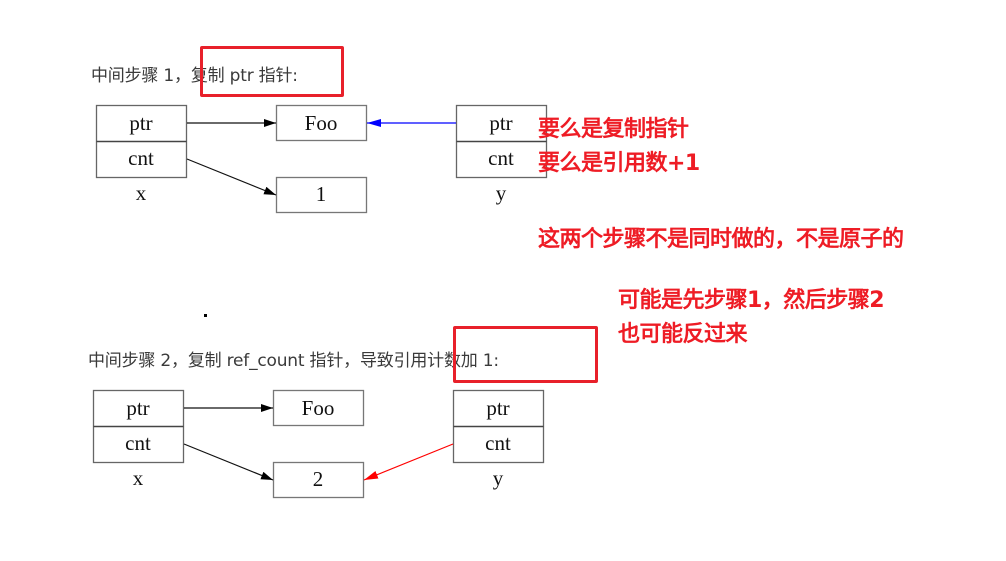 This screenshot has width=1006, height=561. I want to click on annotation-line-4: 可能是先步骤1，然后步骤2, so click(751, 300).